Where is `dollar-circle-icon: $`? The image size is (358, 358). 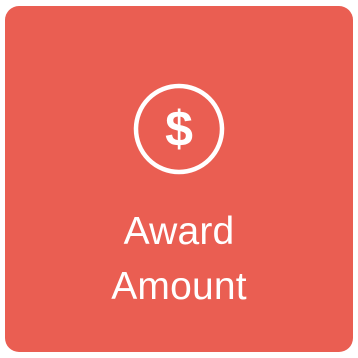 dollar-circle-icon: $ is located at coordinates (179, 129).